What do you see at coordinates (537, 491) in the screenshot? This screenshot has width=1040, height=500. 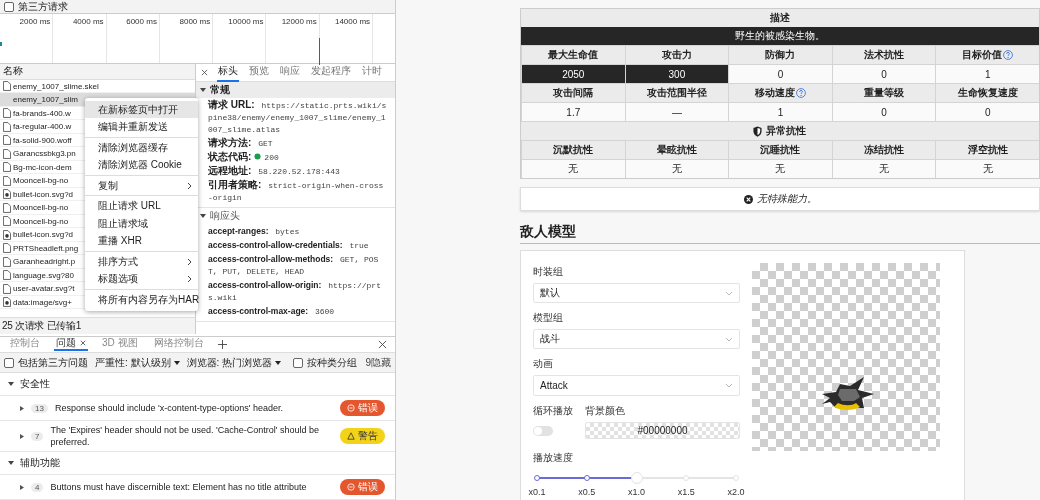 I see `speed-label: x0.1` at bounding box center [537, 491].